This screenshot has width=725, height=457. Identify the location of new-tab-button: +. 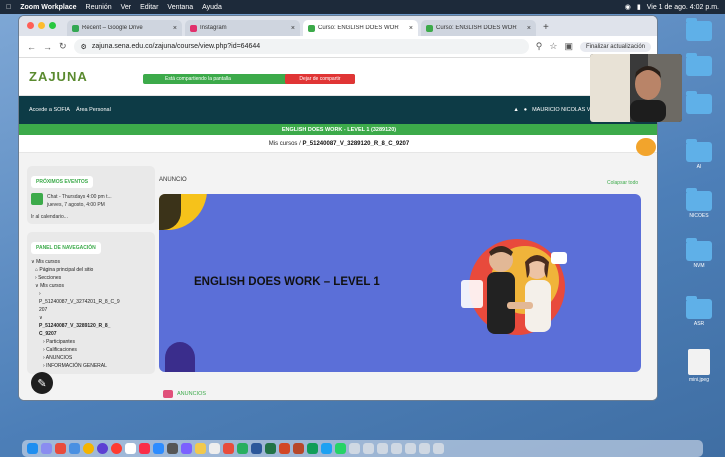
(546, 27).